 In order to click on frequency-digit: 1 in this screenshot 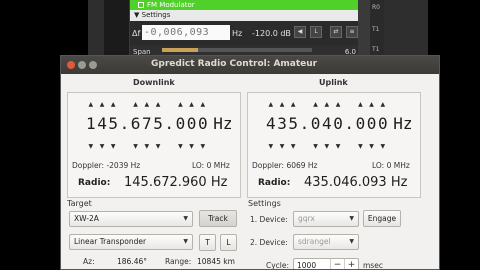, I will do `click(91, 124)`.